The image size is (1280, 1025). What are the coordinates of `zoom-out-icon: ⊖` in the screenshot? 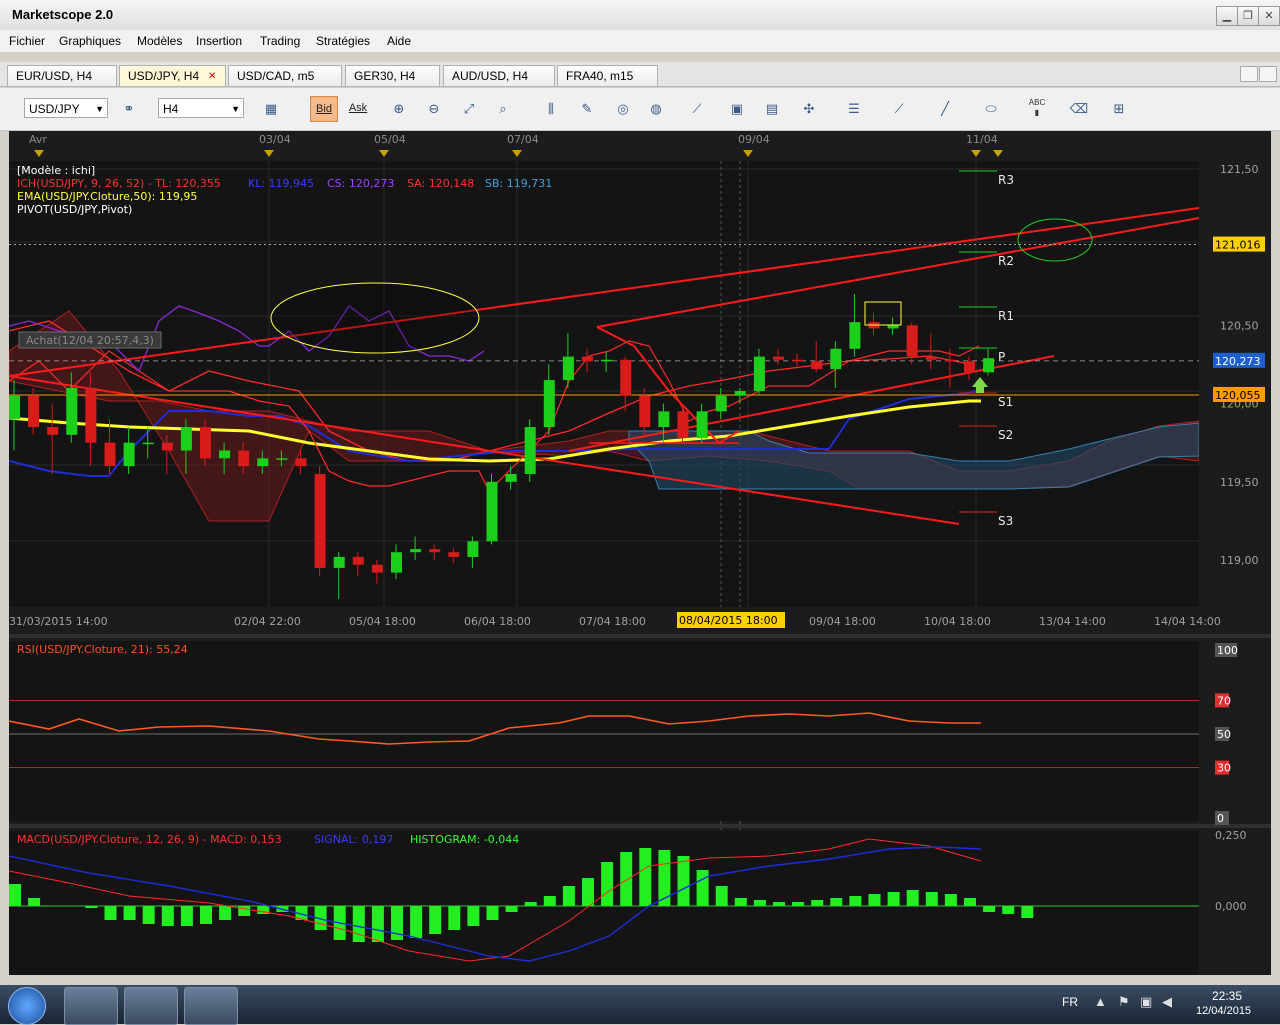 It's located at (434, 109).